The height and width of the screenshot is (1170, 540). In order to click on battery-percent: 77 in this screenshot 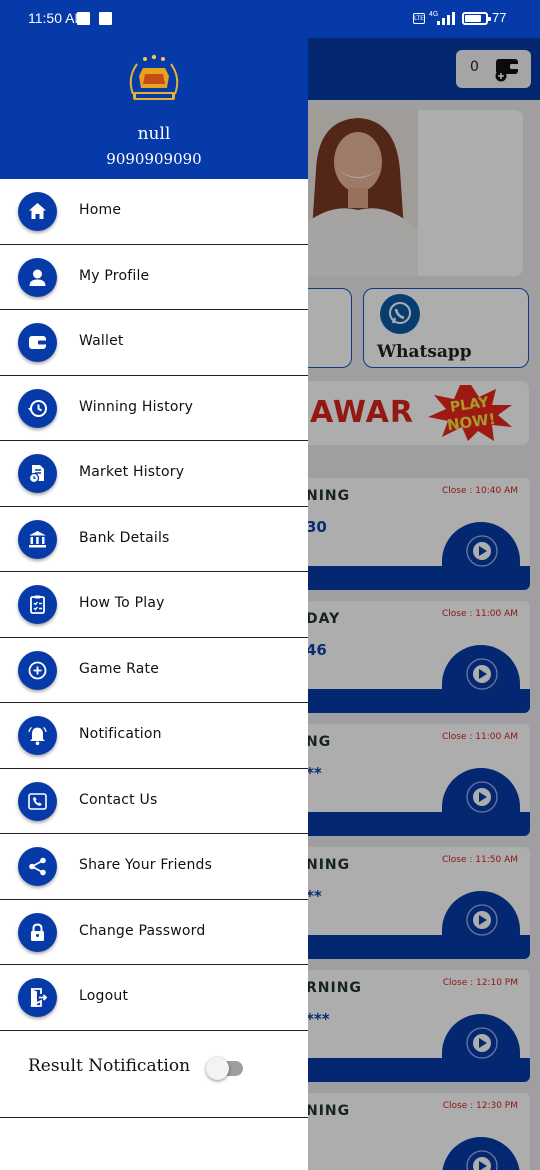, I will do `click(499, 17)`.